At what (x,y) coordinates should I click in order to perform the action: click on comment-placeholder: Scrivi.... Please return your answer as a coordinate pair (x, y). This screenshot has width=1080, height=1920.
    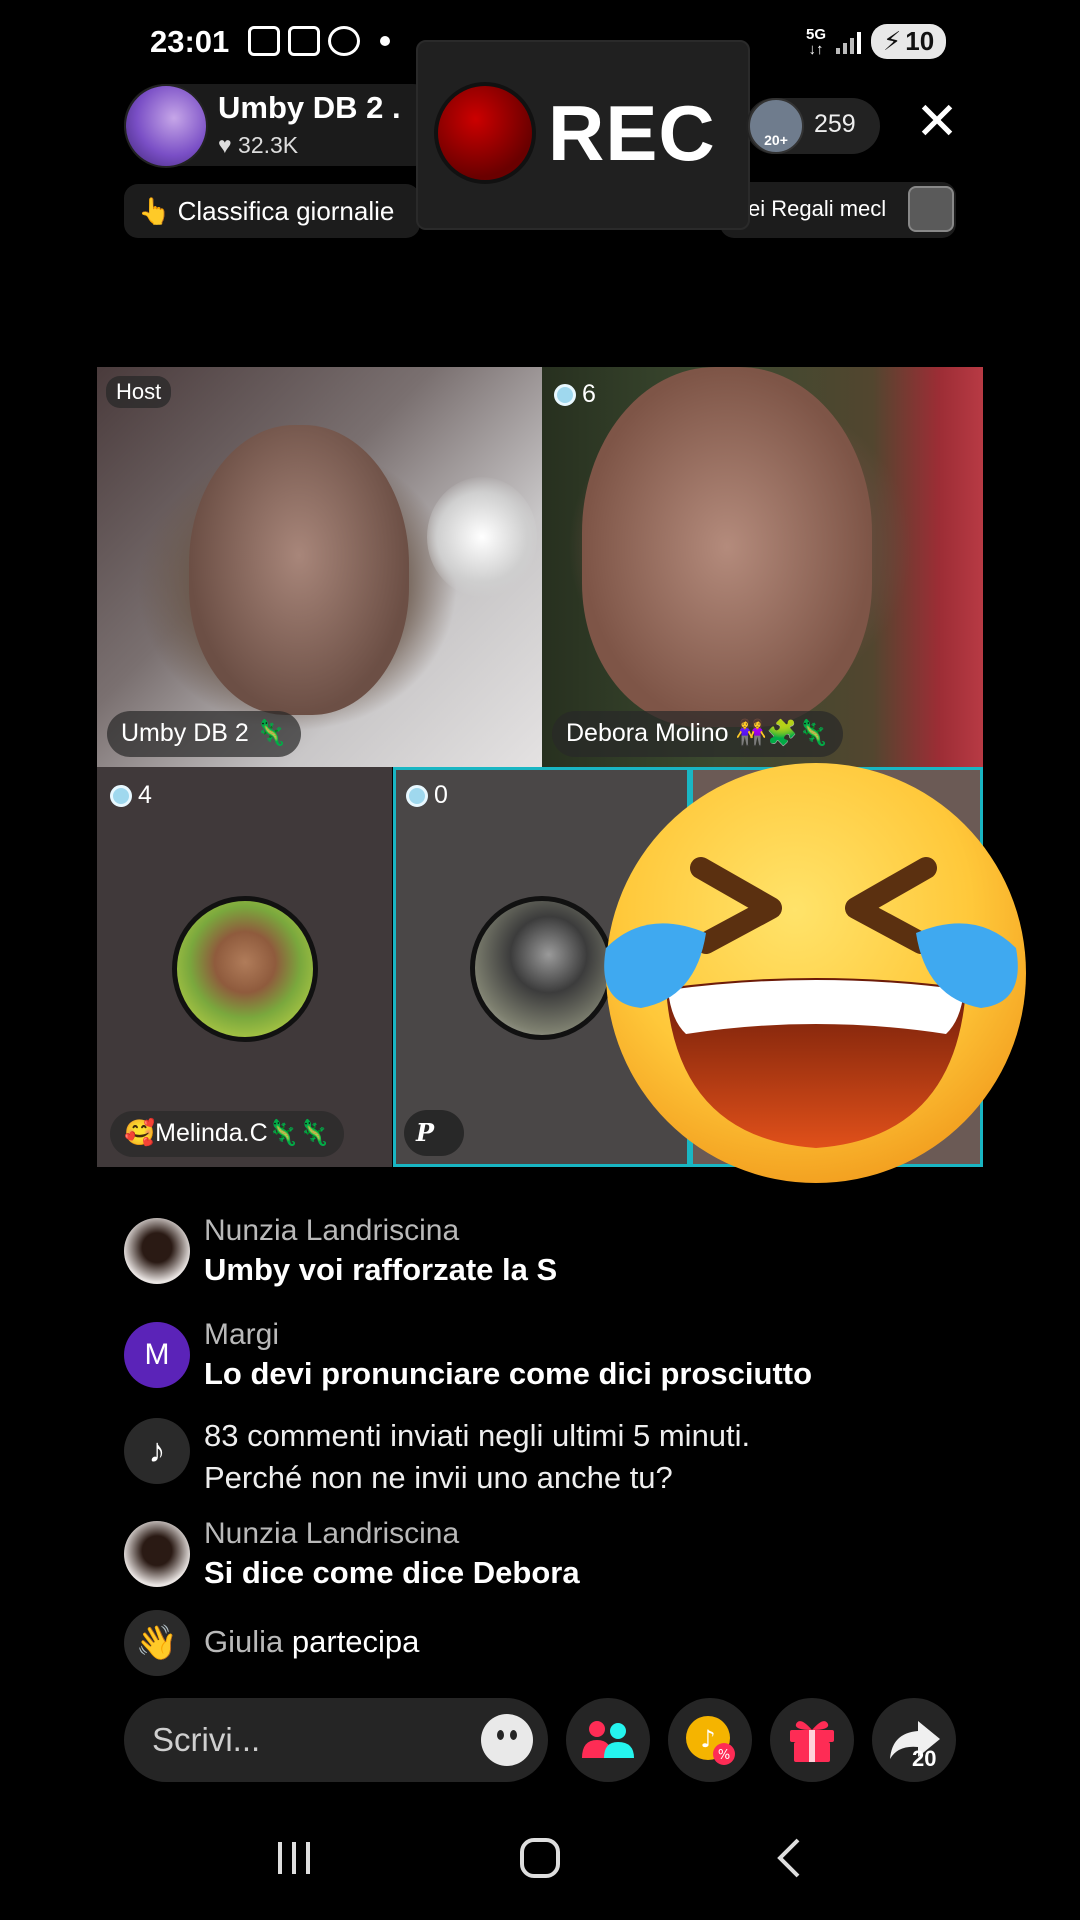
    Looking at the image, I should click on (206, 1739).